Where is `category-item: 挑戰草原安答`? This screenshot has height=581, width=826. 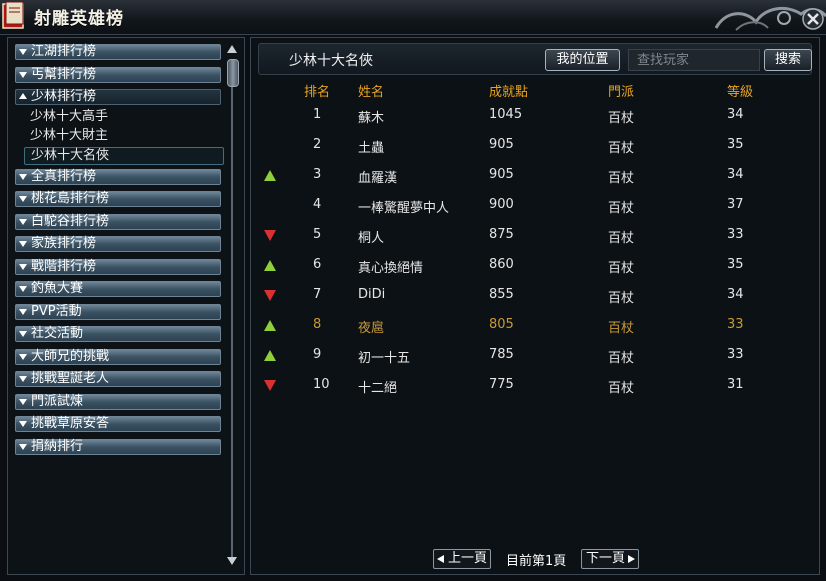
category-item: 挑戰草原安答 is located at coordinates (118, 424).